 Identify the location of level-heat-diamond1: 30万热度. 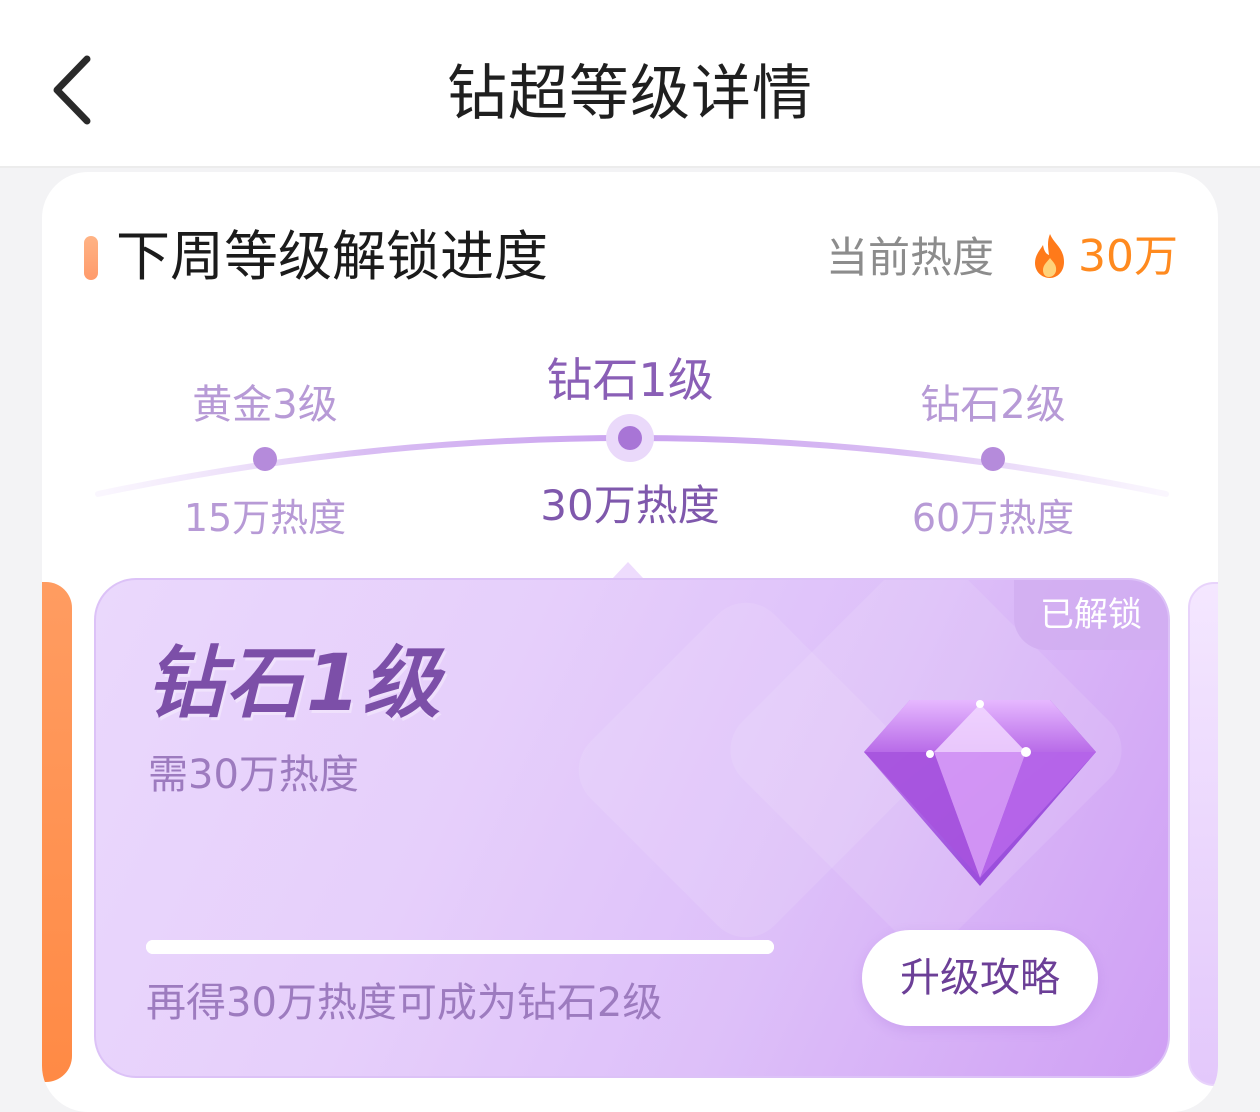
(630, 505).